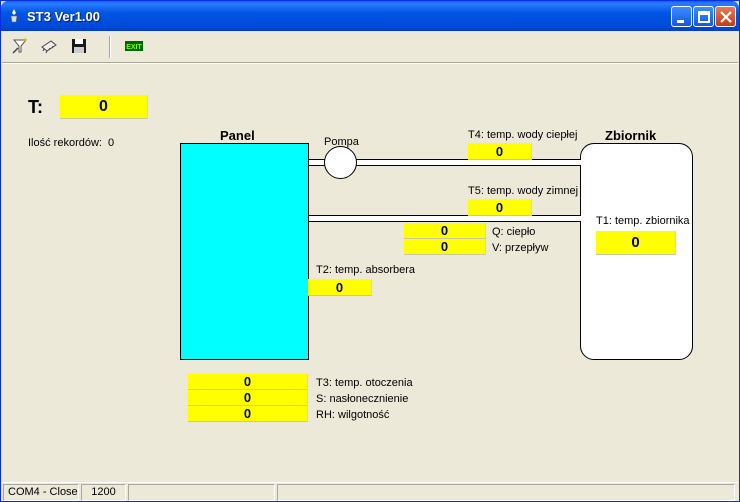 This screenshot has width=740, height=502. I want to click on exit-icon: EXIT, so click(134, 46).